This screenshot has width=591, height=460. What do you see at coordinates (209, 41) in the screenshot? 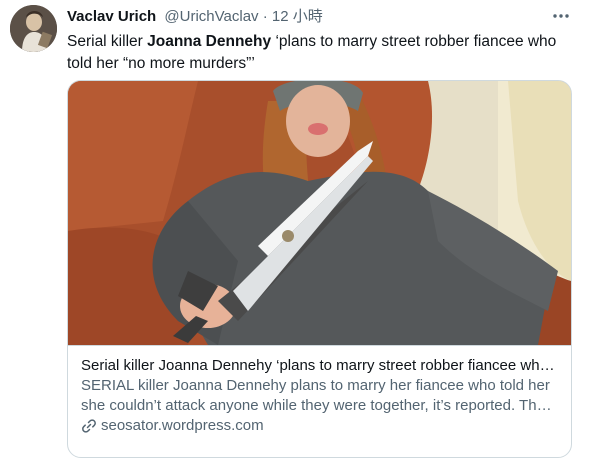
I see `tweet-text-bold: Joanna Dennehy` at bounding box center [209, 41].